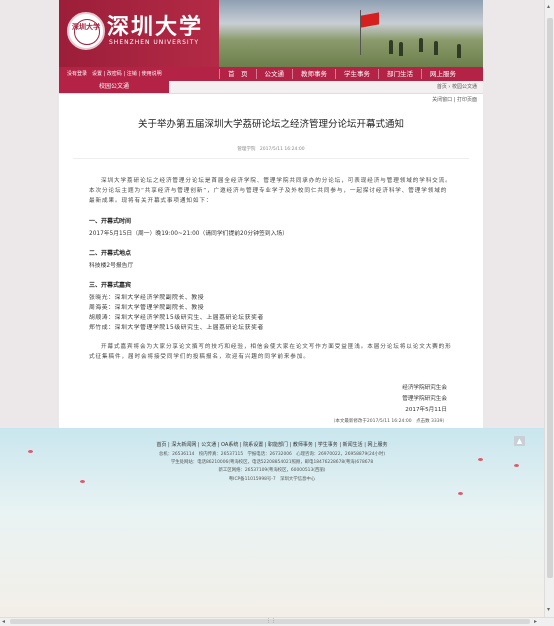  I want to click on vertical-scrollbar: ▴ ▾, so click(549, 308).